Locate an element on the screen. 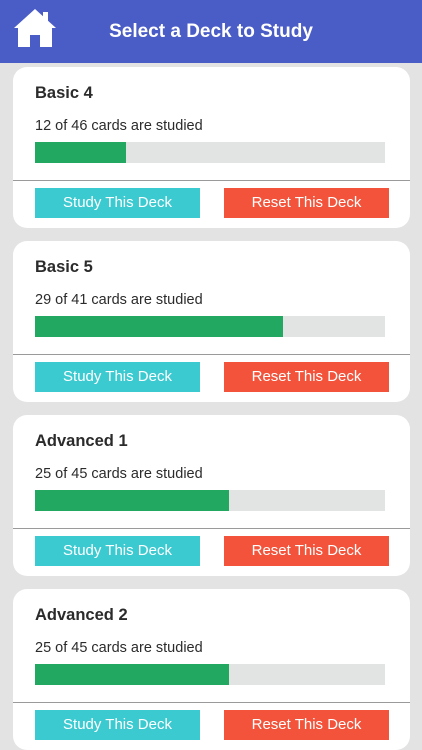 The image size is (422, 750). page-title: Select a Deck to Study is located at coordinates (211, 31).